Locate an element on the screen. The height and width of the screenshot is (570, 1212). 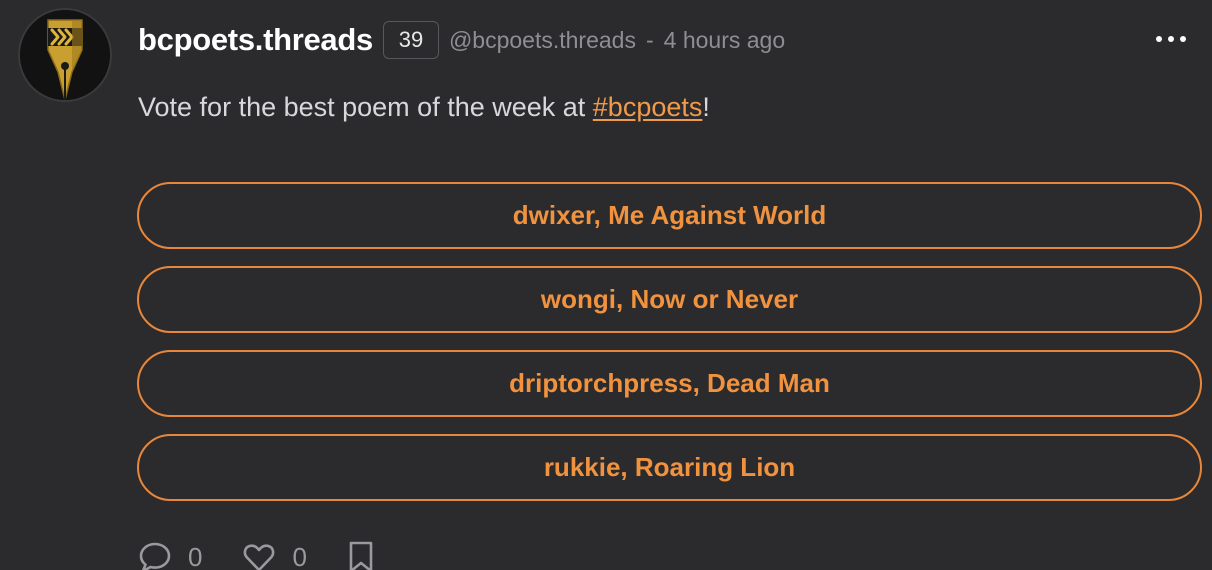
user-handle: @bcpoets.threads is located at coordinates (542, 40).